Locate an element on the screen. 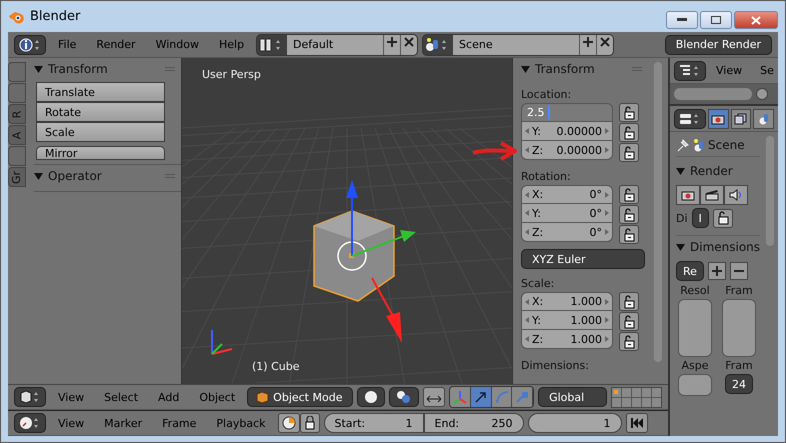 The image size is (786, 443). rotation-mode-dropdown: XYZ Euler is located at coordinates (583, 259).